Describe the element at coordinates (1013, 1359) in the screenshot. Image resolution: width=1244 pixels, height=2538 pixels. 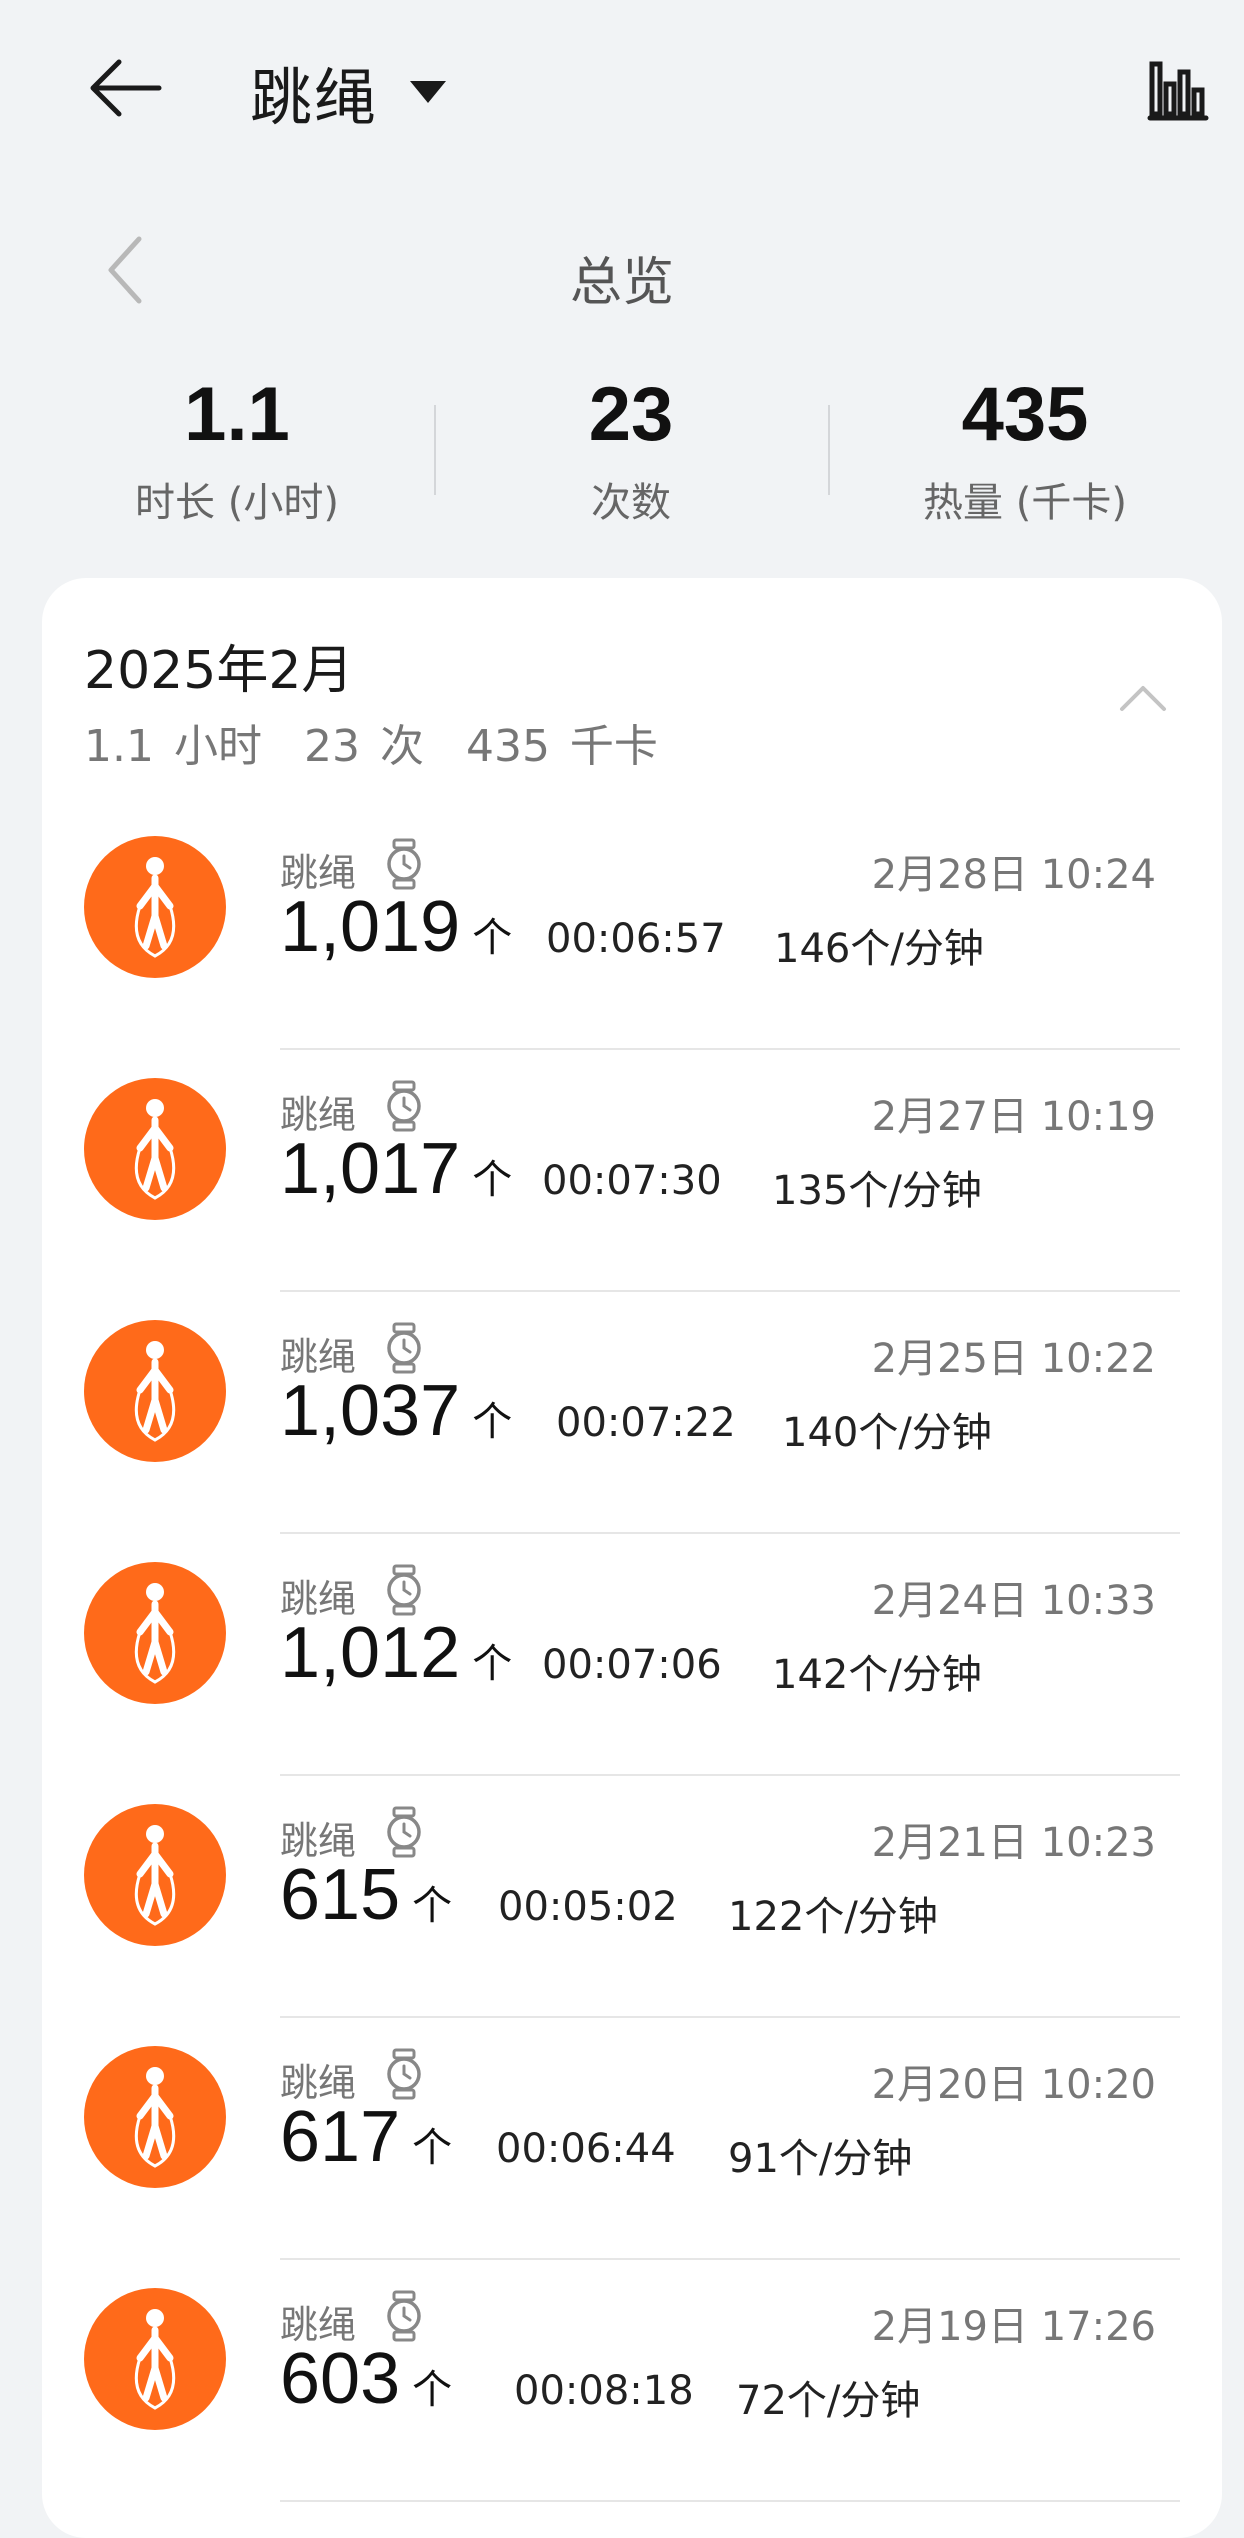
I see `record-date: 2月25日 10:22` at that location.